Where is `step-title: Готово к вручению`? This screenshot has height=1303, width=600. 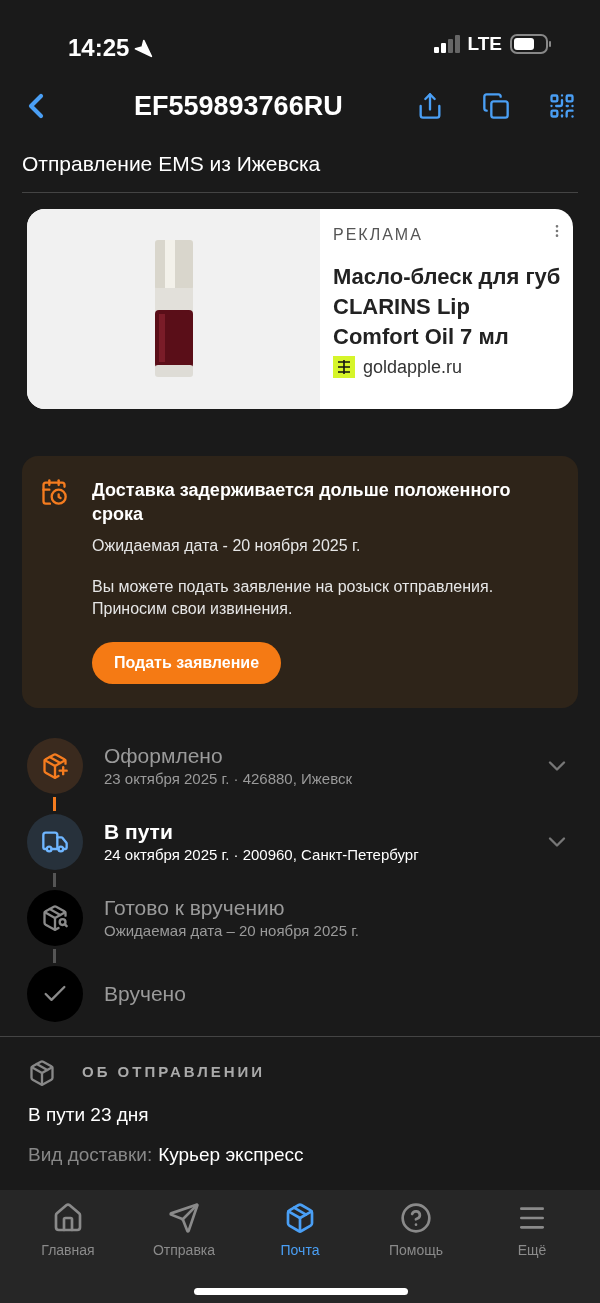 step-title: Готово к вручению is located at coordinates (195, 907).